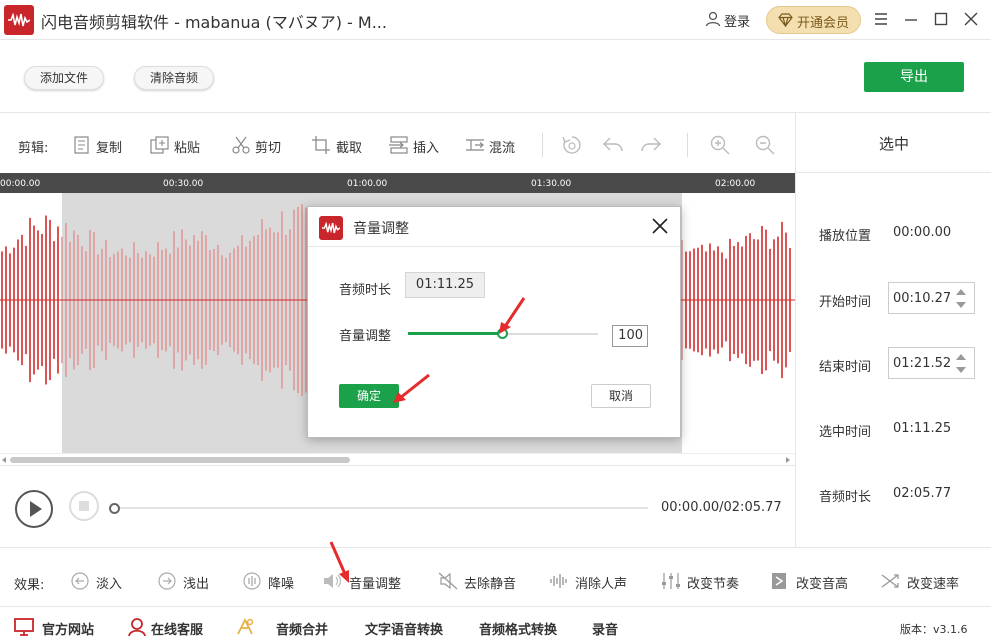 This screenshot has width=991, height=643. Describe the element at coordinates (922, 428) in the screenshot. I see `selected-time-value: 01:11.25` at that location.